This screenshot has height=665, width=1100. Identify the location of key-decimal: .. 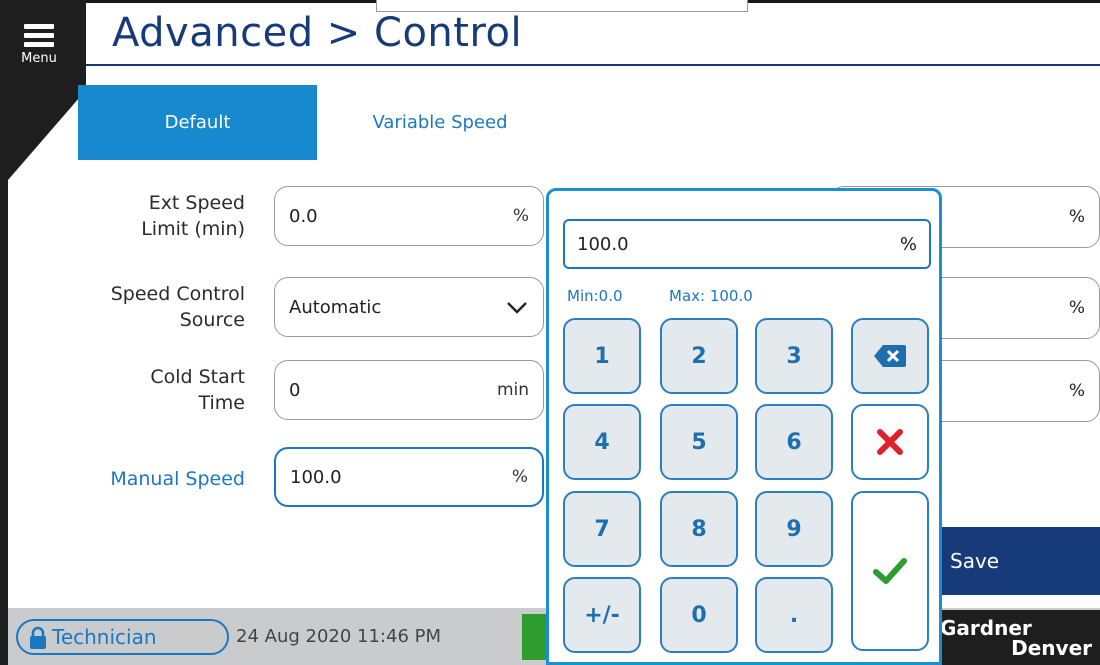
(794, 615).